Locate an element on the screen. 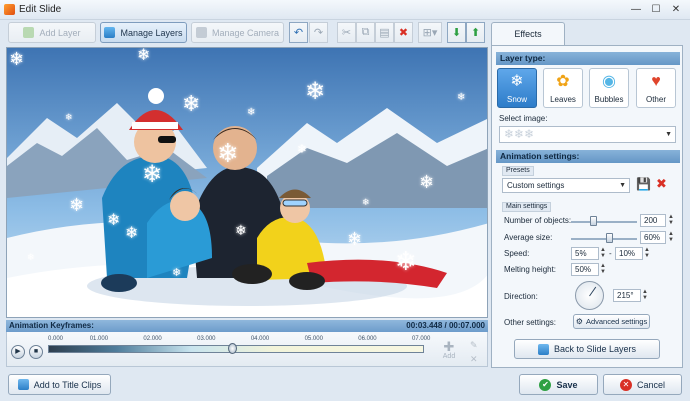 Image resolution: width=690 pixels, height=401 pixels. animation-settings-heading: Animation settings: is located at coordinates (588, 156).